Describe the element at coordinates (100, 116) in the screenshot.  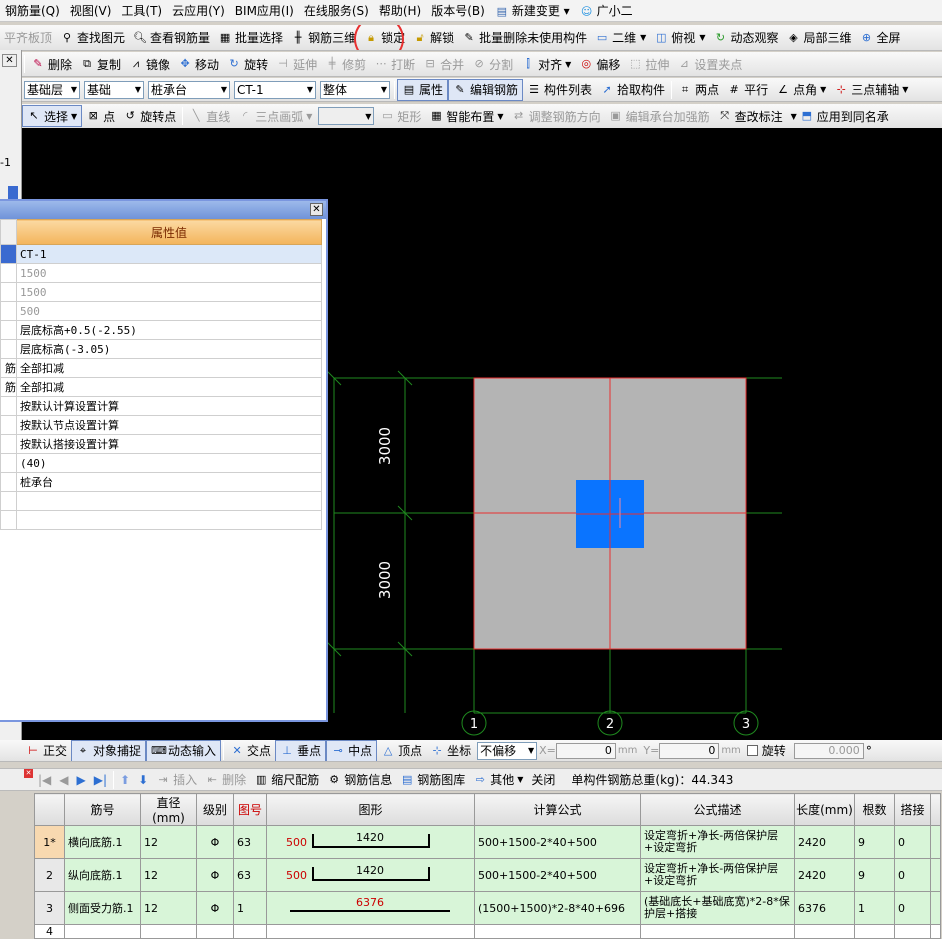
I see `point-button: ⊠ 点` at that location.